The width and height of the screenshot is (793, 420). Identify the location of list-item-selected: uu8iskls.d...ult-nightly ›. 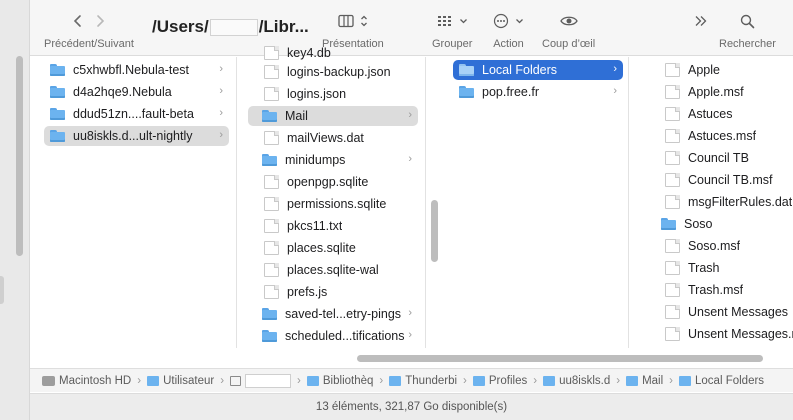
(136, 136).